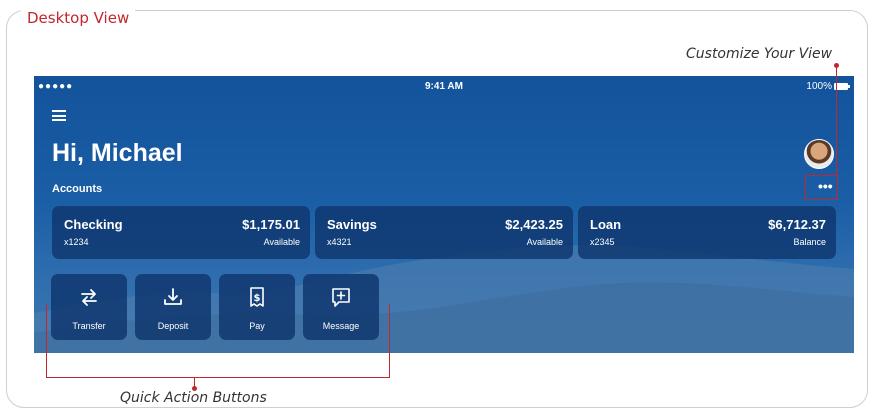  I want to click on customize-callout-label: Customize Your View, so click(759, 54).